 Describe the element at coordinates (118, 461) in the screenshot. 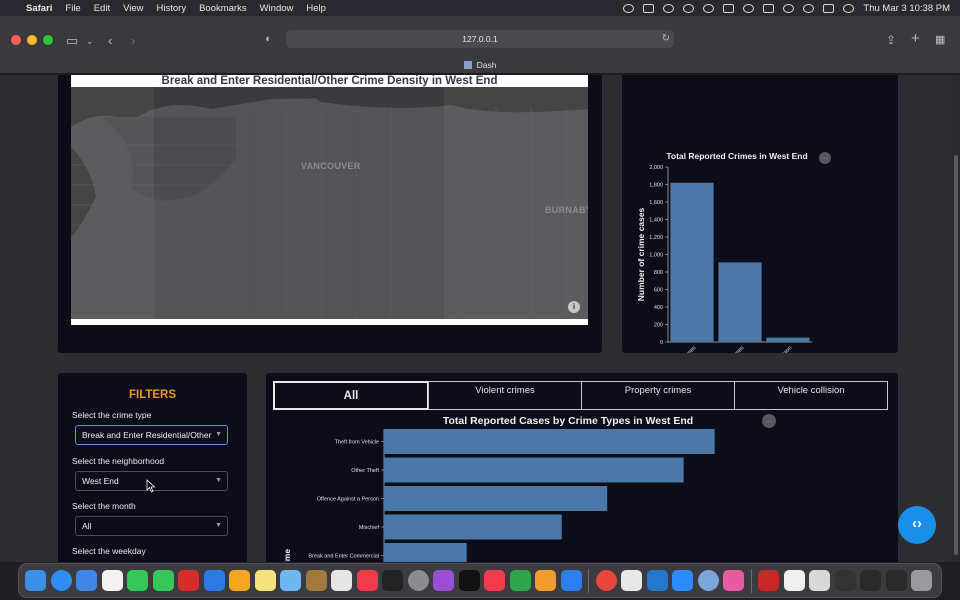

I see `neighborhood-label: Select the neighborhood` at that location.